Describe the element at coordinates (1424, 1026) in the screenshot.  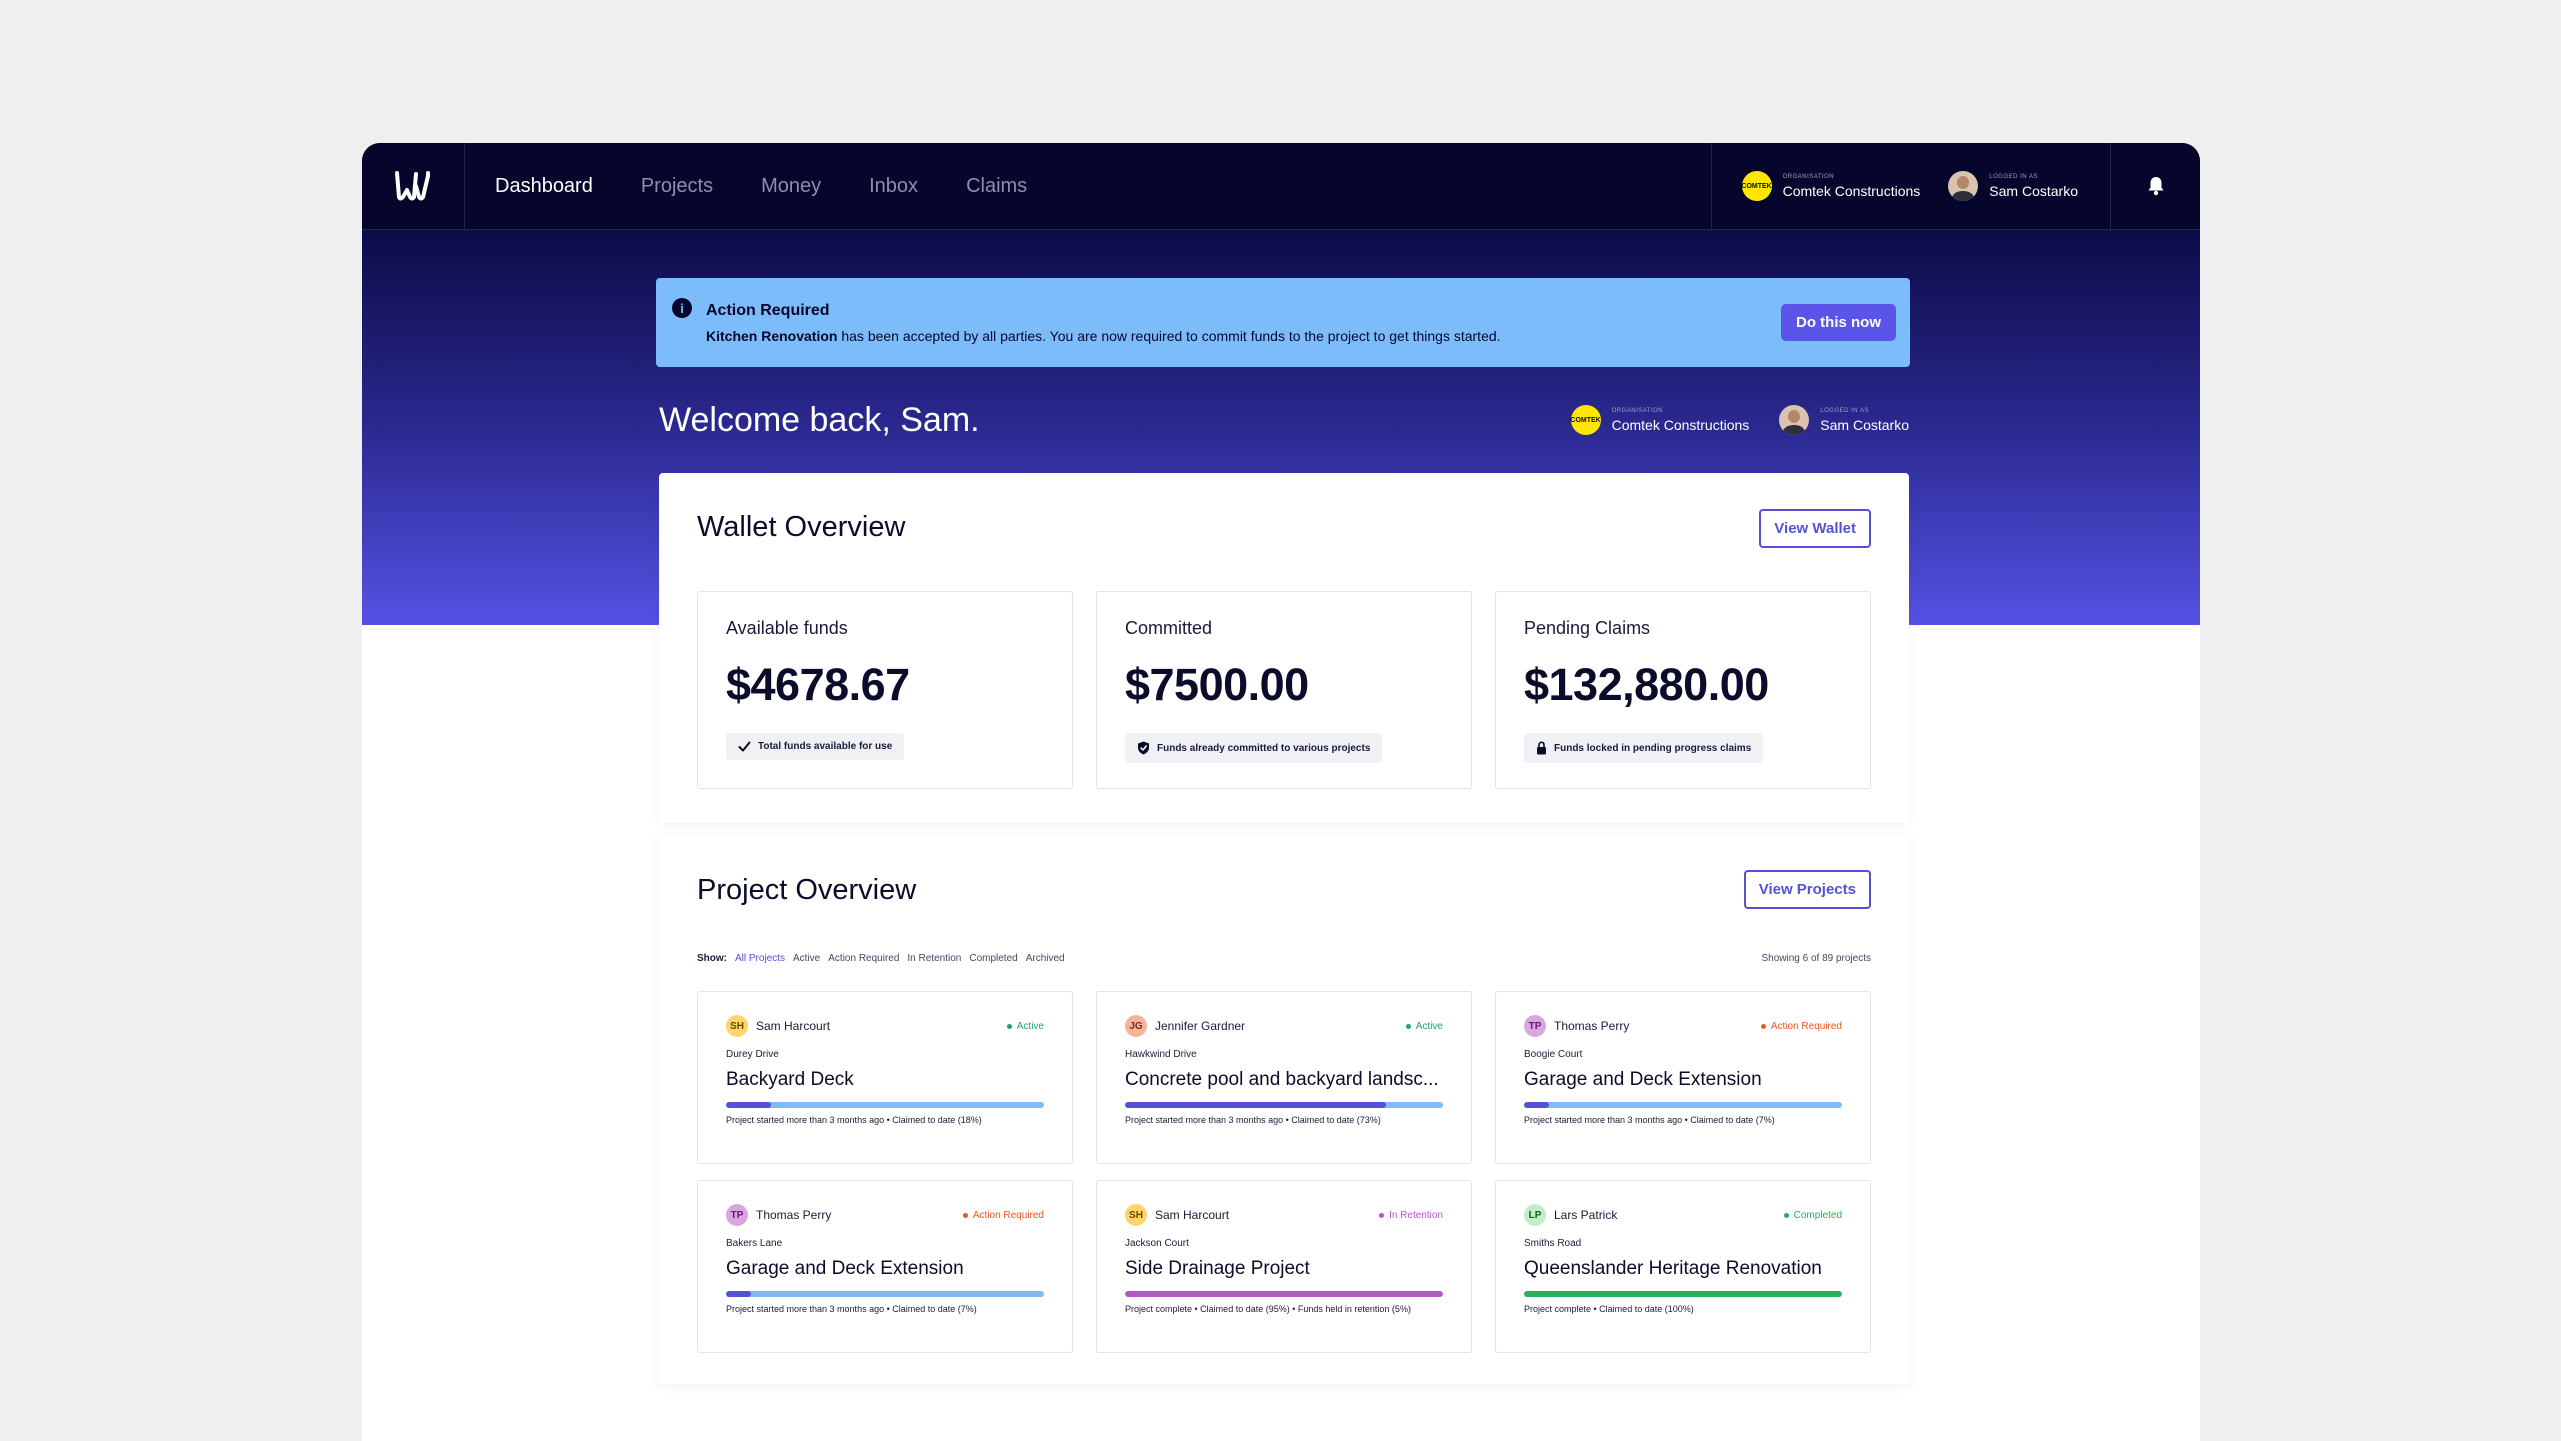
I see `status-badge: Active` at that location.